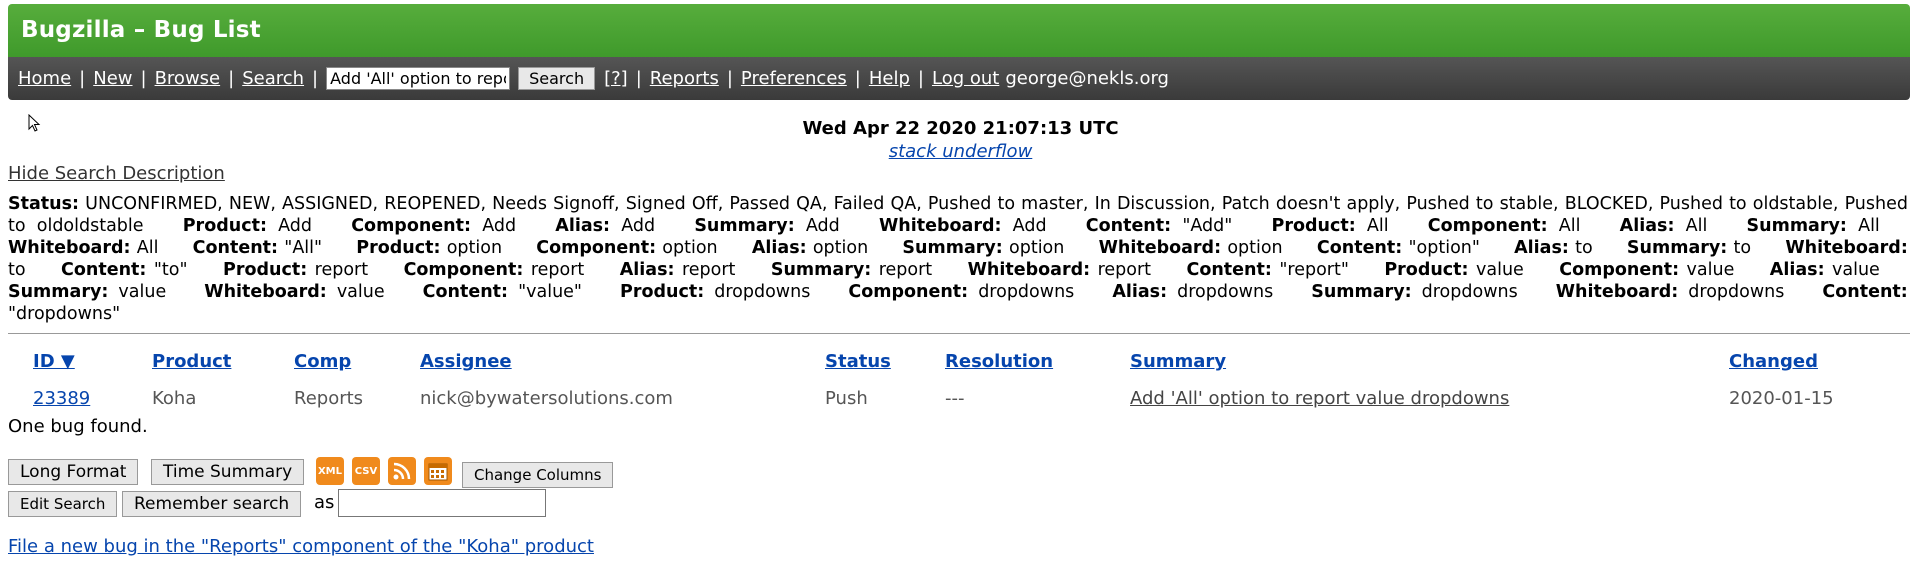  I want to click on criterion-value: dropdowns, so click(762, 292).